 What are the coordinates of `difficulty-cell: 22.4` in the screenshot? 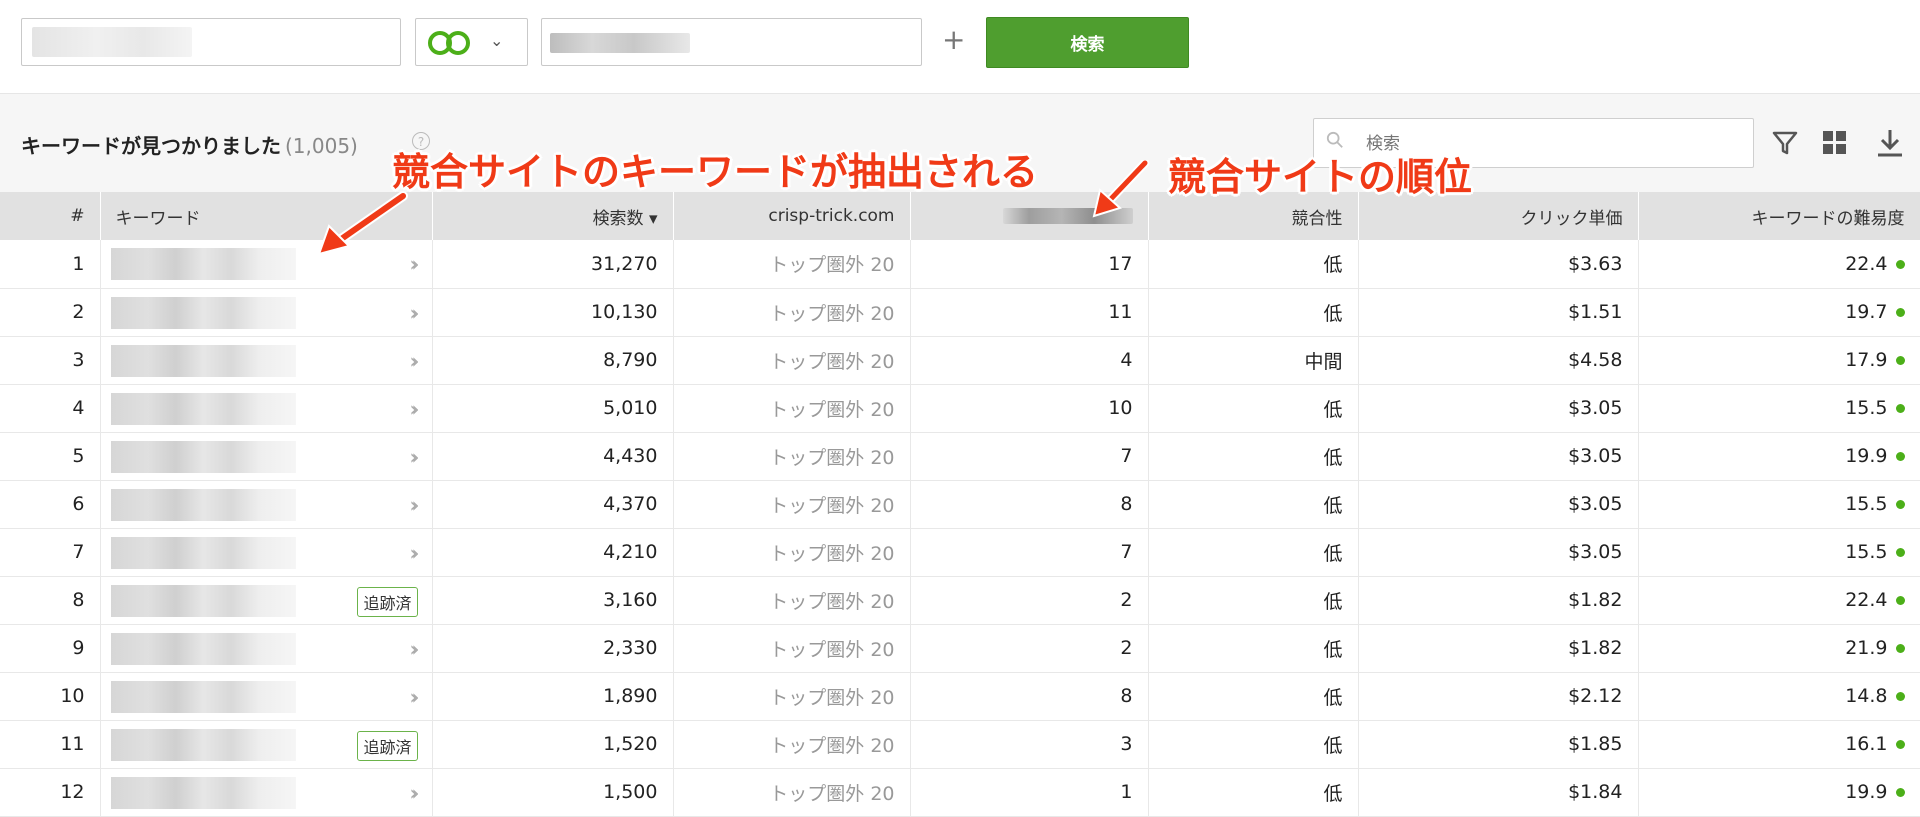 It's located at (1779, 600).